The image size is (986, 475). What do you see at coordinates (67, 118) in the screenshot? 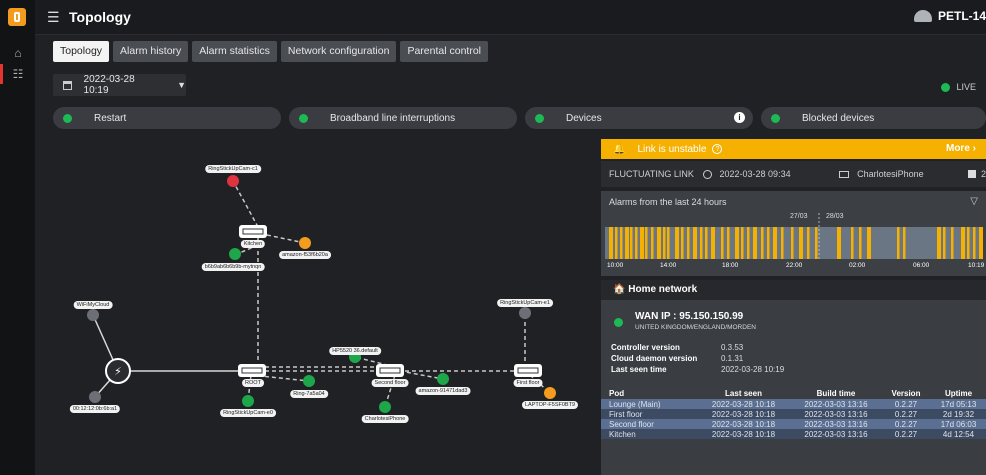
I see `status-dot` at bounding box center [67, 118].